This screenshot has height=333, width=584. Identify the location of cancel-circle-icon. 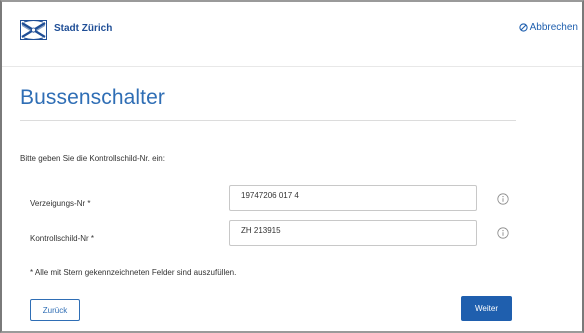
(523, 27).